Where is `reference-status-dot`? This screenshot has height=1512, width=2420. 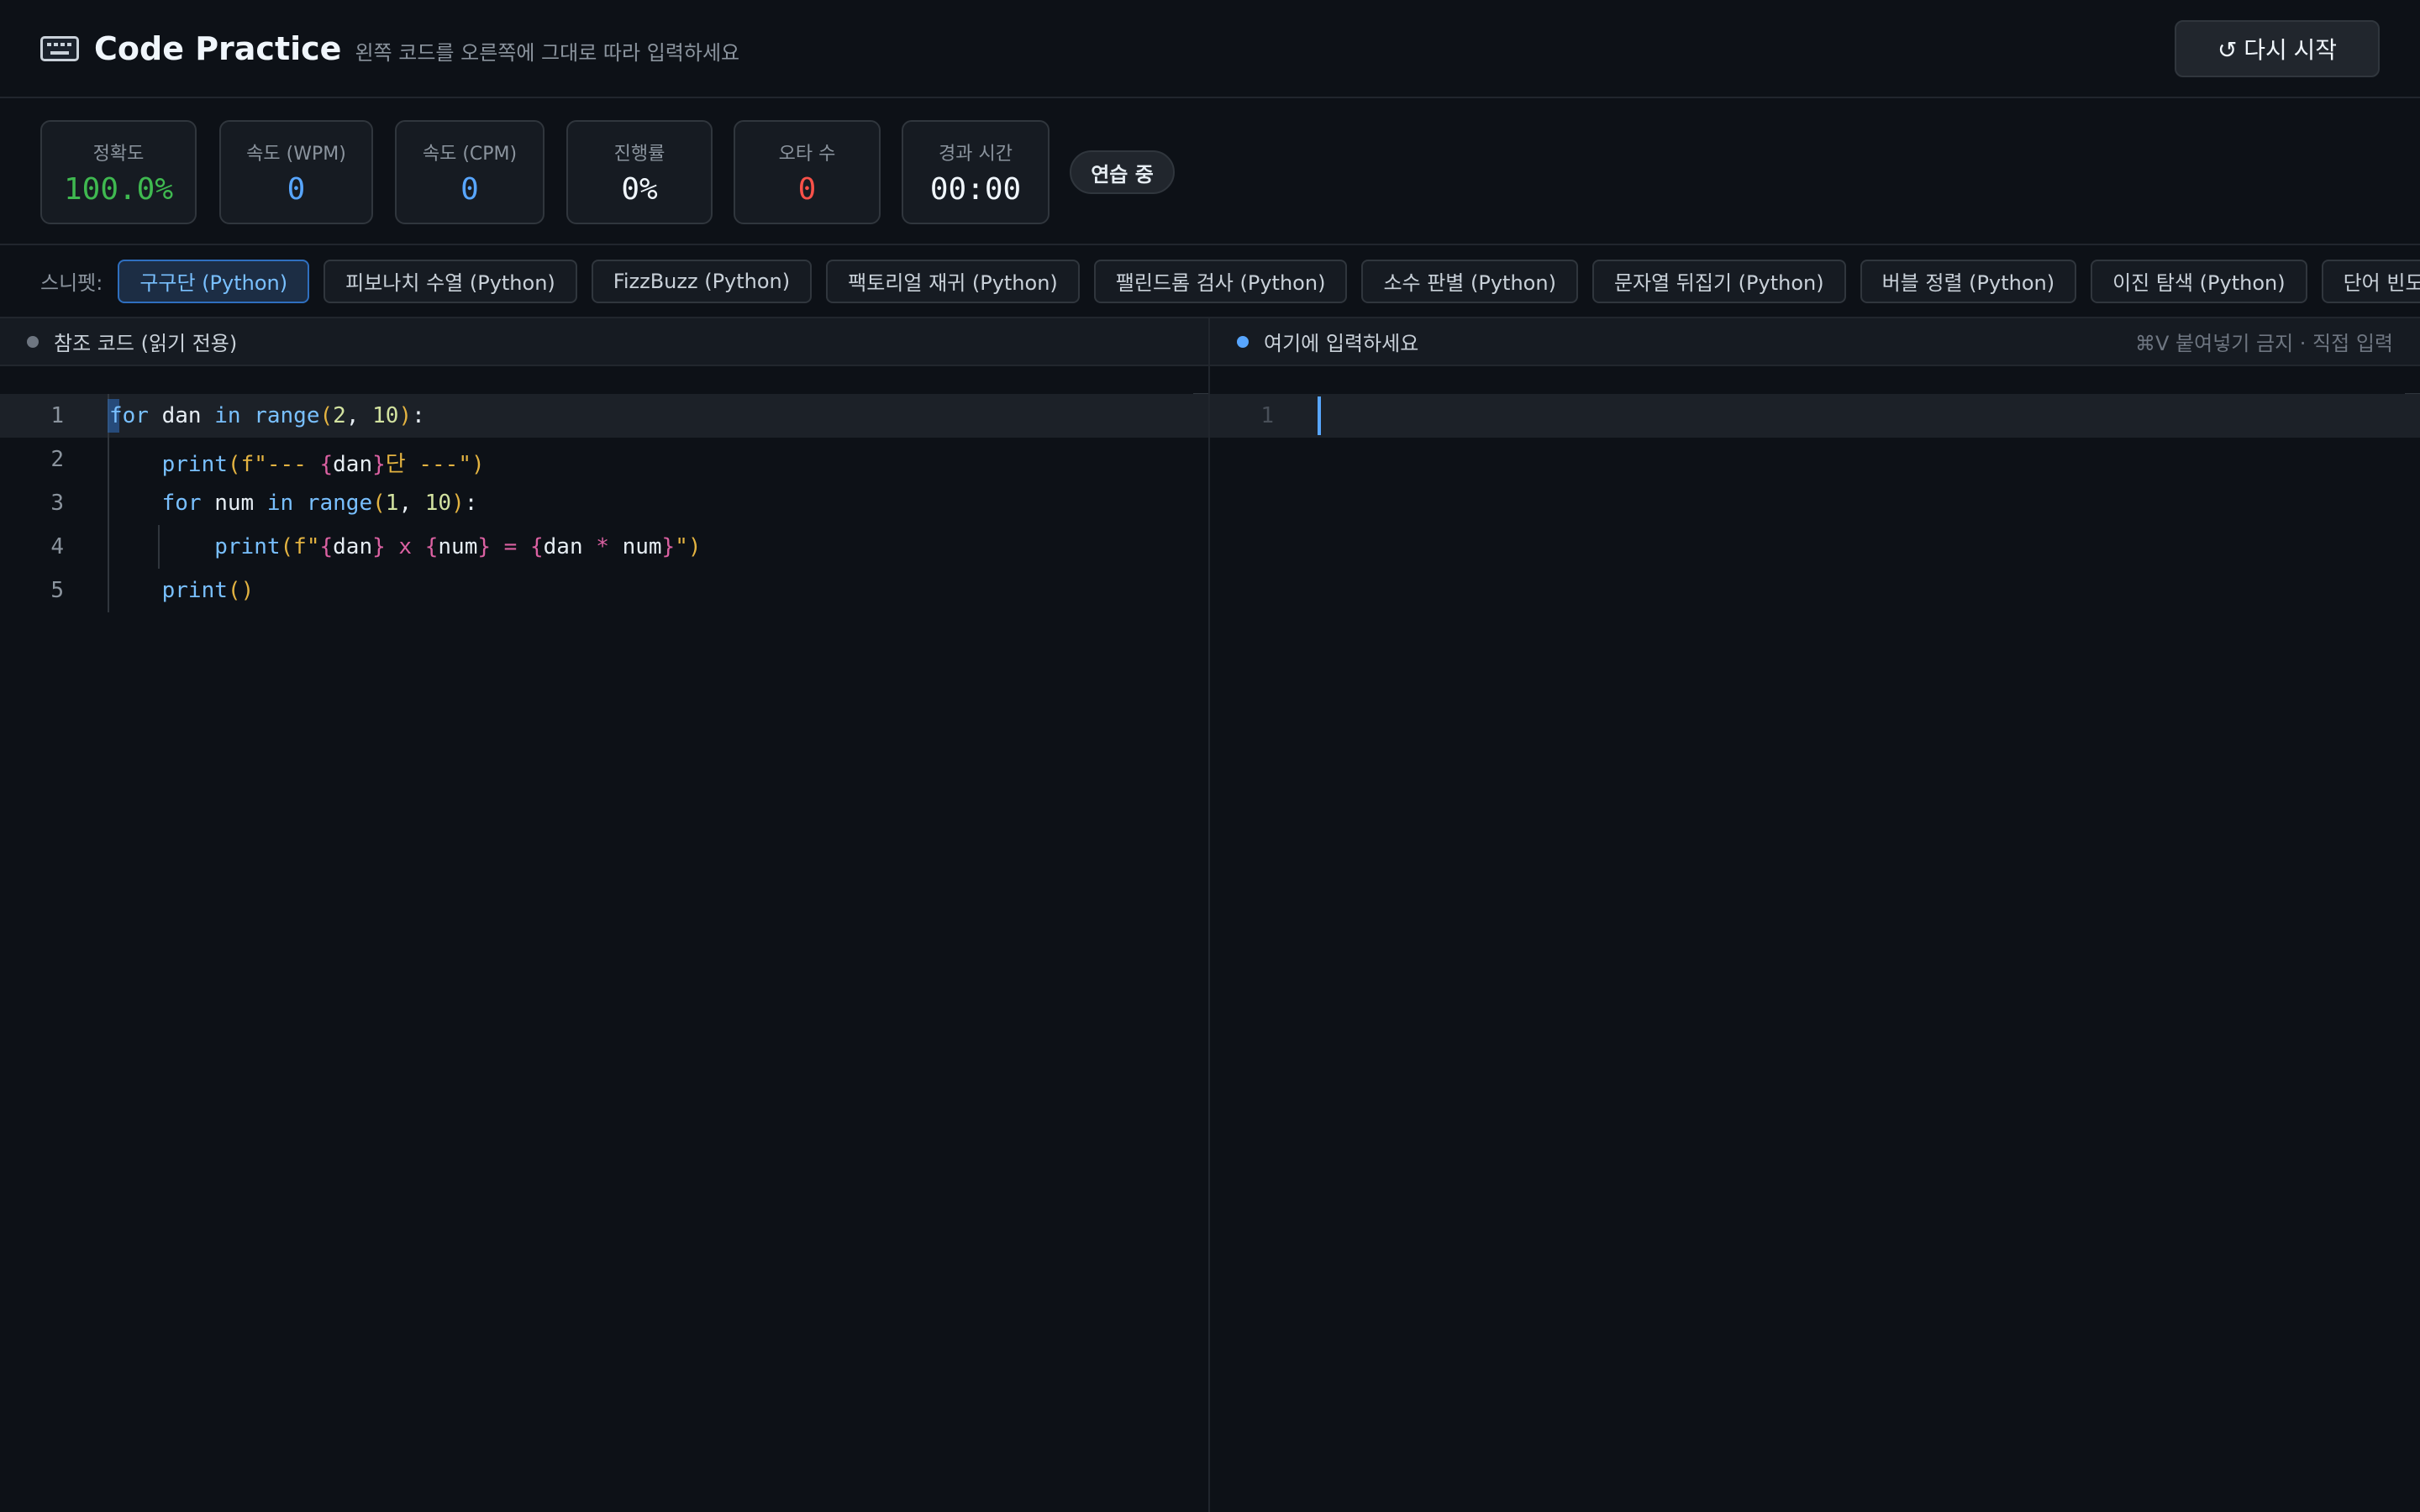
reference-status-dot is located at coordinates (33, 341).